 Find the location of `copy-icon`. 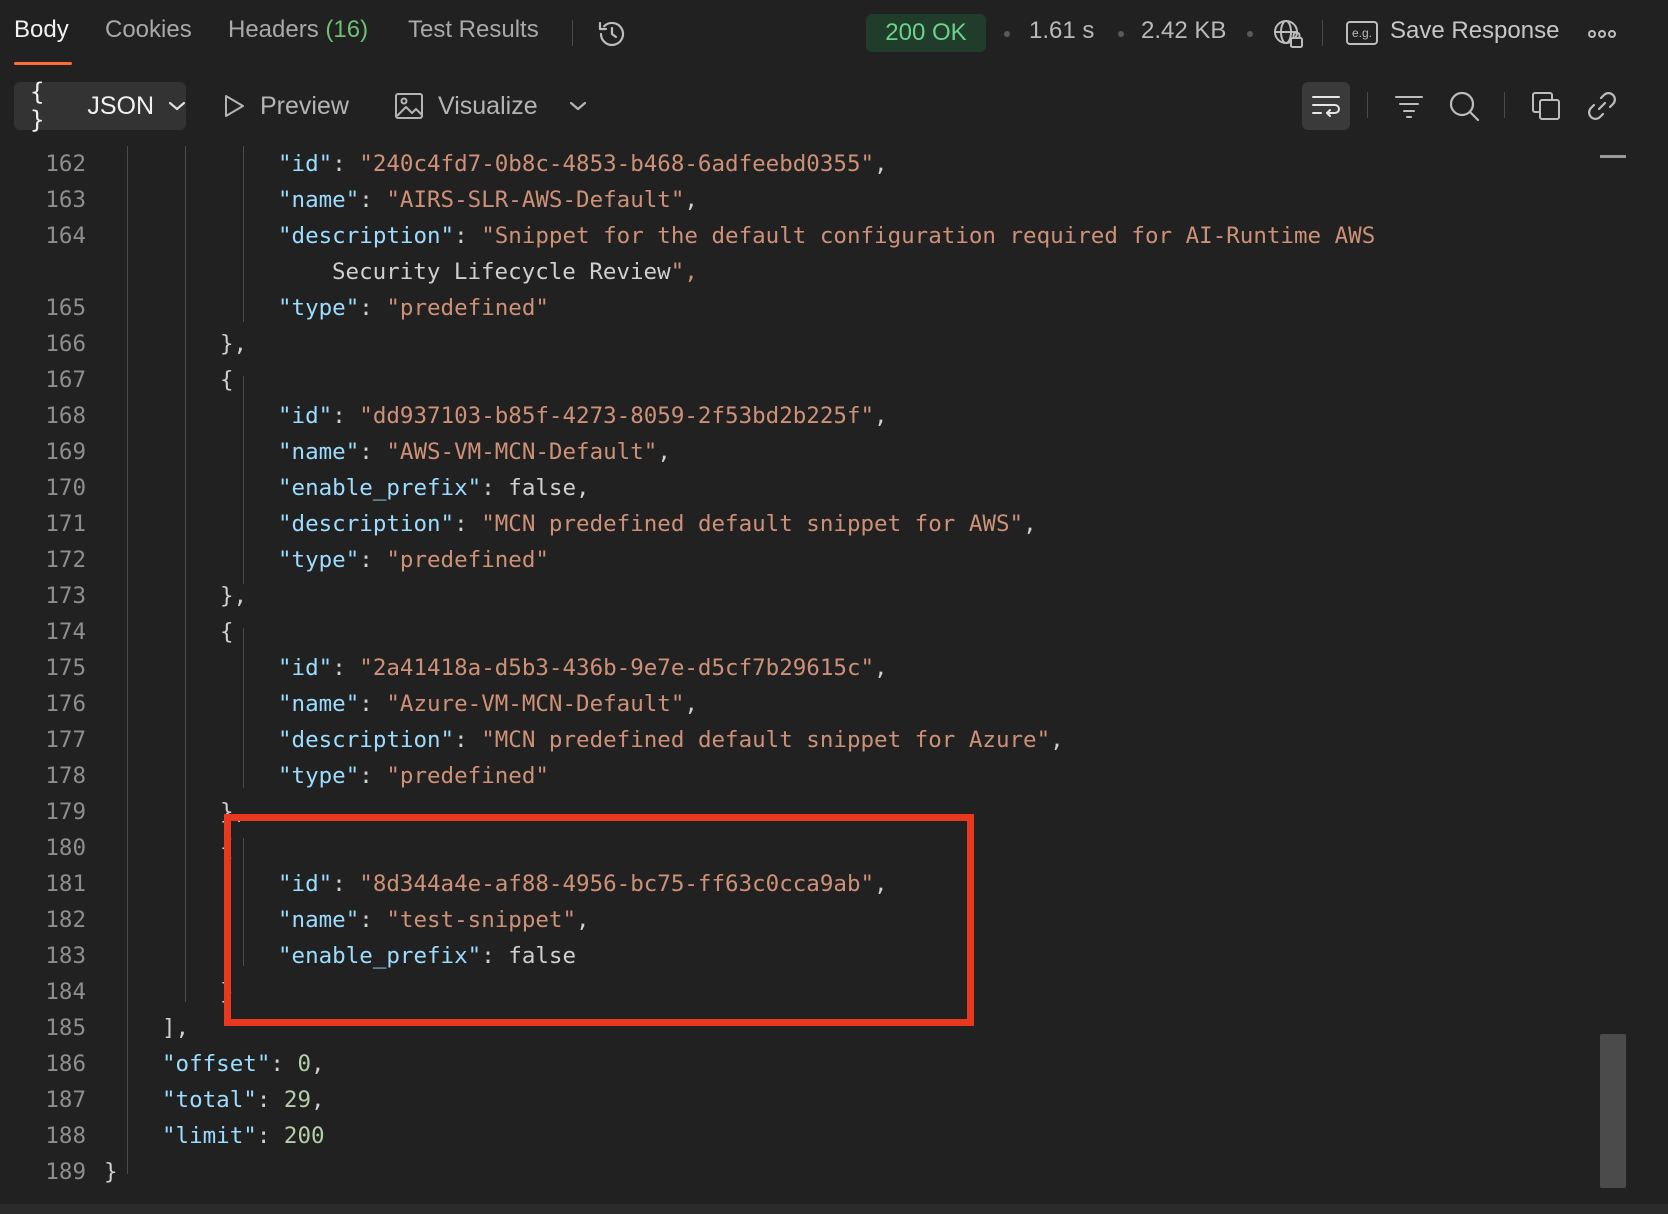

copy-icon is located at coordinates (1546, 106).